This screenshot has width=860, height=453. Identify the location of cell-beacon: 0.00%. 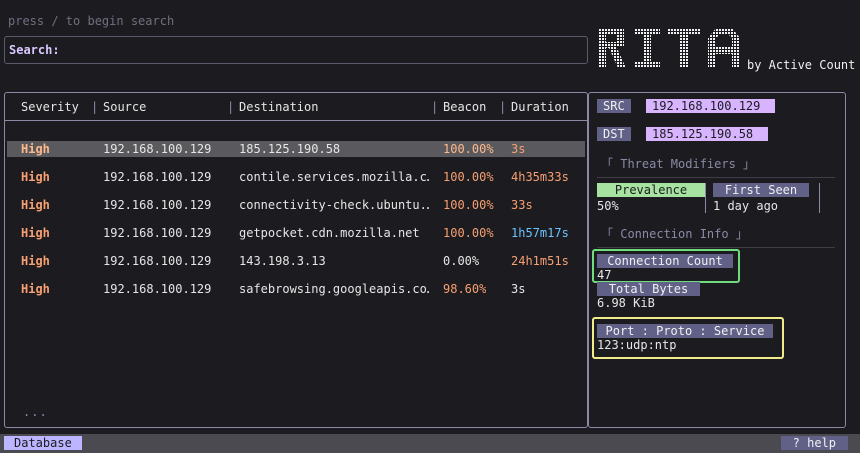
(461, 261).